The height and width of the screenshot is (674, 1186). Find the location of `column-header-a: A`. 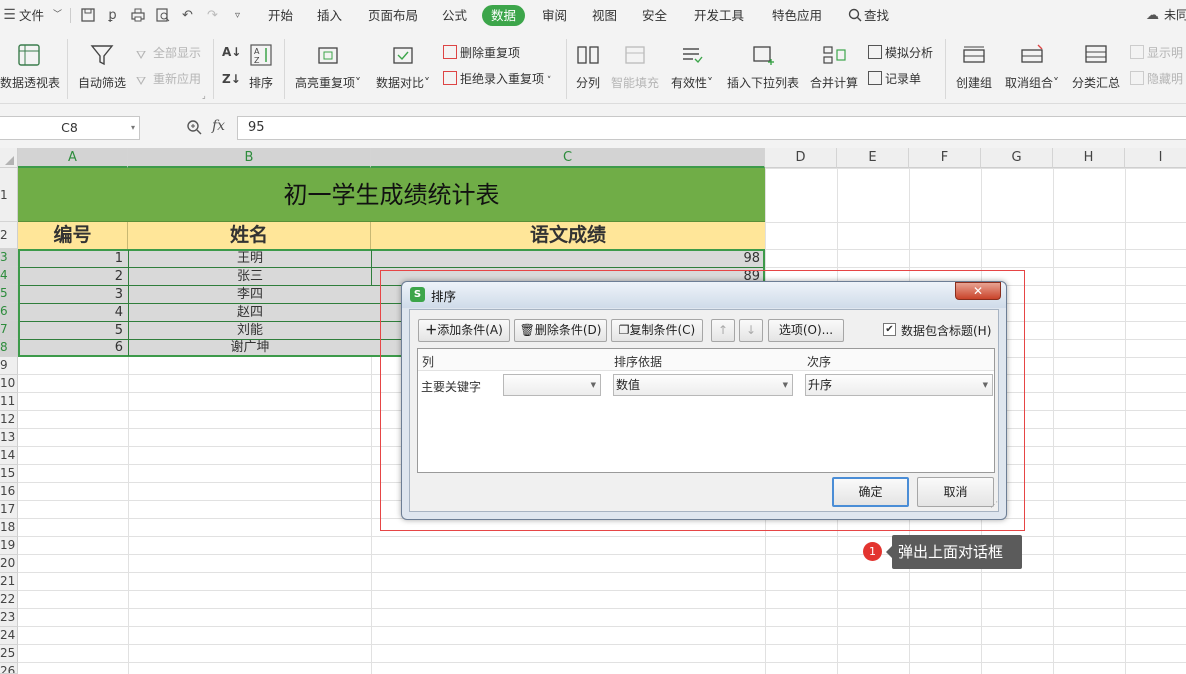

column-header-a: A is located at coordinates (73, 158).